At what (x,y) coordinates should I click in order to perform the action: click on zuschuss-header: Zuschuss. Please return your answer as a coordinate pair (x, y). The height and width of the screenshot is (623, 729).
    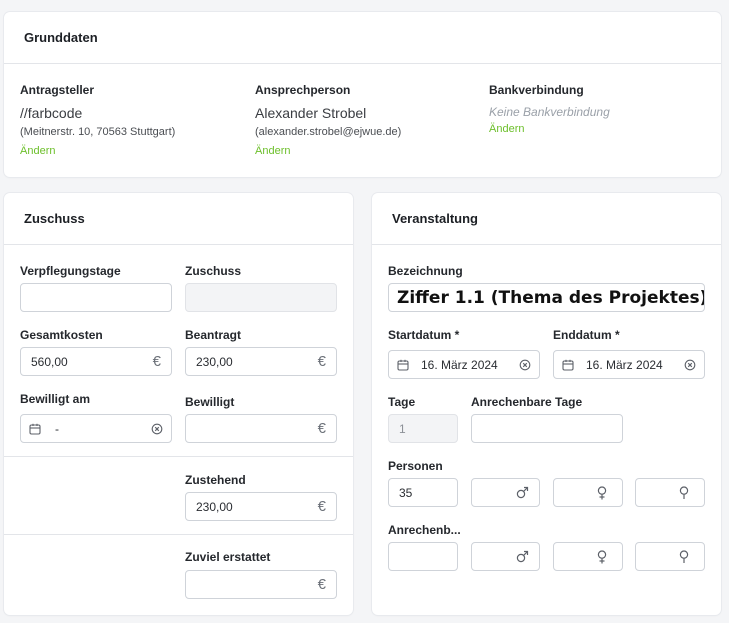
    Looking at the image, I should click on (178, 219).